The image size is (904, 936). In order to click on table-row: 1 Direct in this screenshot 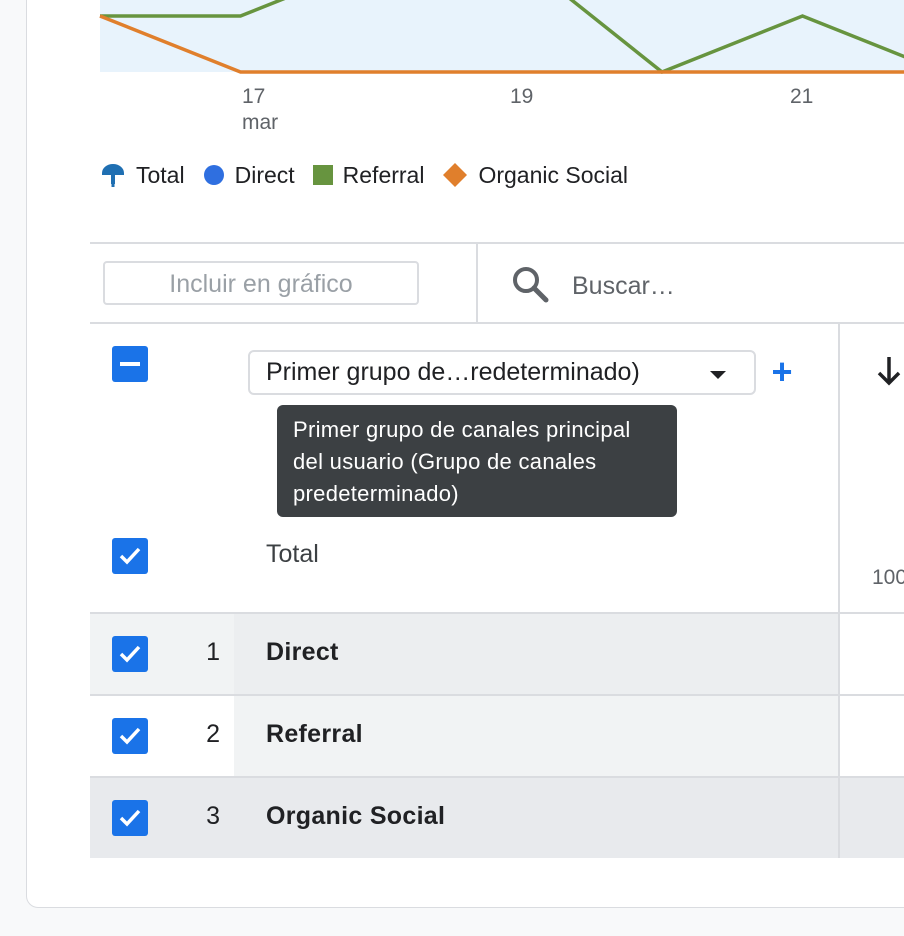, I will do `click(464, 654)`.